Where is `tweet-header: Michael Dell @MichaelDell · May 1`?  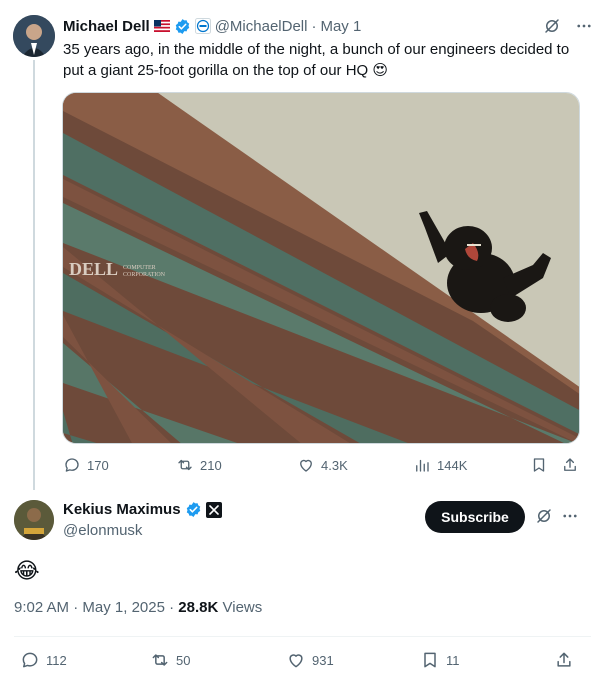 tweet-header: Michael Dell @MichaelDell · May 1 is located at coordinates (328, 26).